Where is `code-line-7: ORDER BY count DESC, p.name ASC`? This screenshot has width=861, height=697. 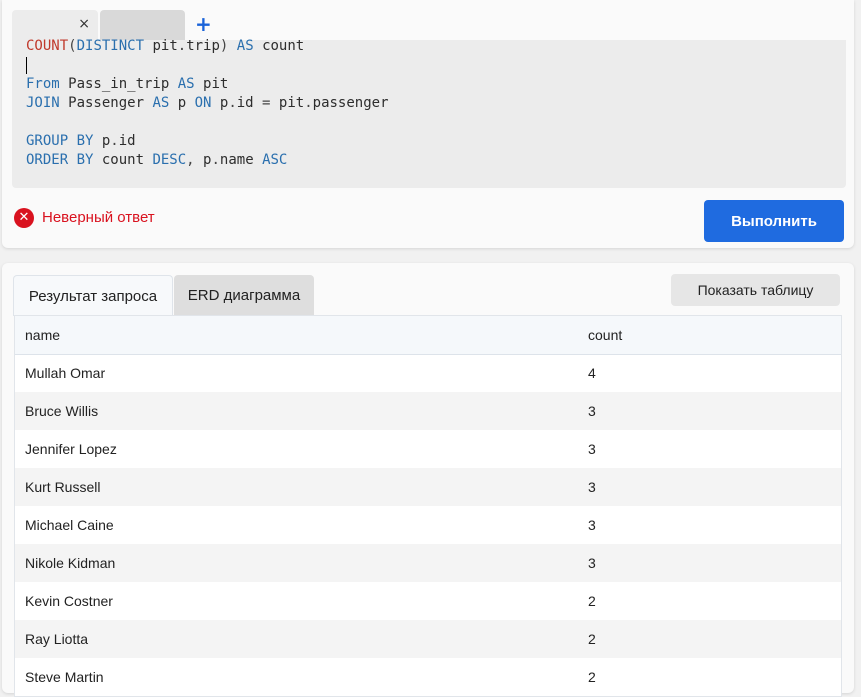 code-line-7: ORDER BY count DESC, p.name ASC is located at coordinates (207, 160).